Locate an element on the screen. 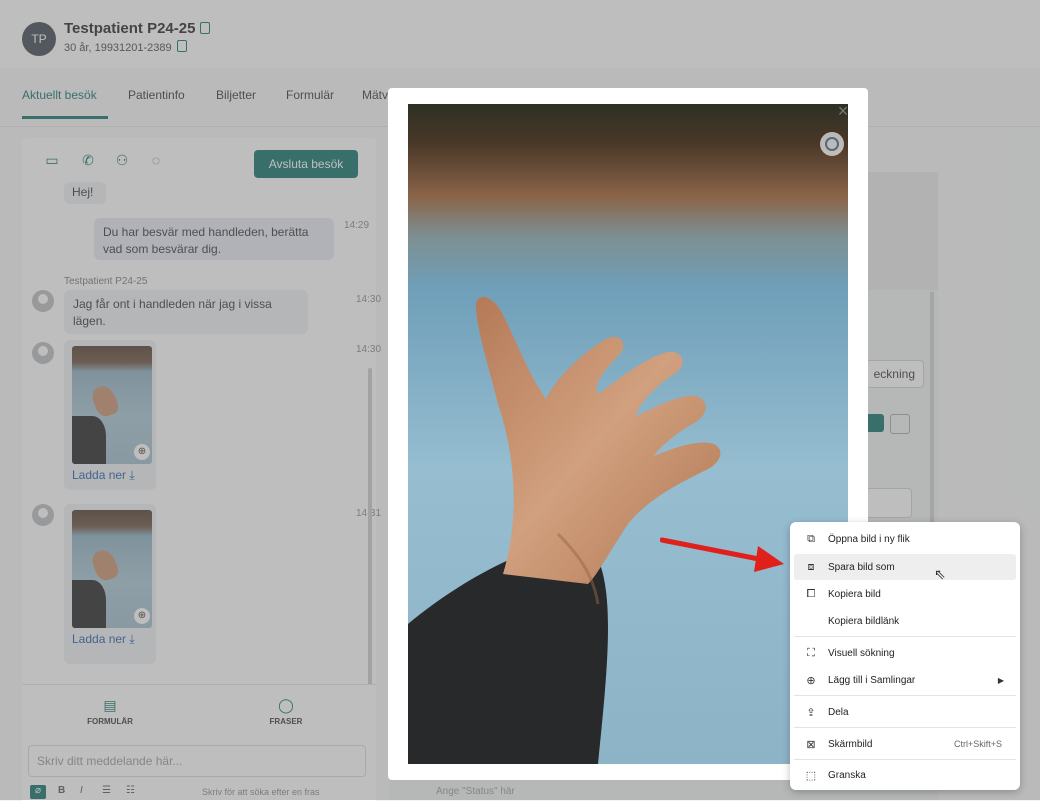 Image resolution: width=1040 pixels, height=801 pixels. mouse-pointer-icon: ⇖ is located at coordinates (940, 574).